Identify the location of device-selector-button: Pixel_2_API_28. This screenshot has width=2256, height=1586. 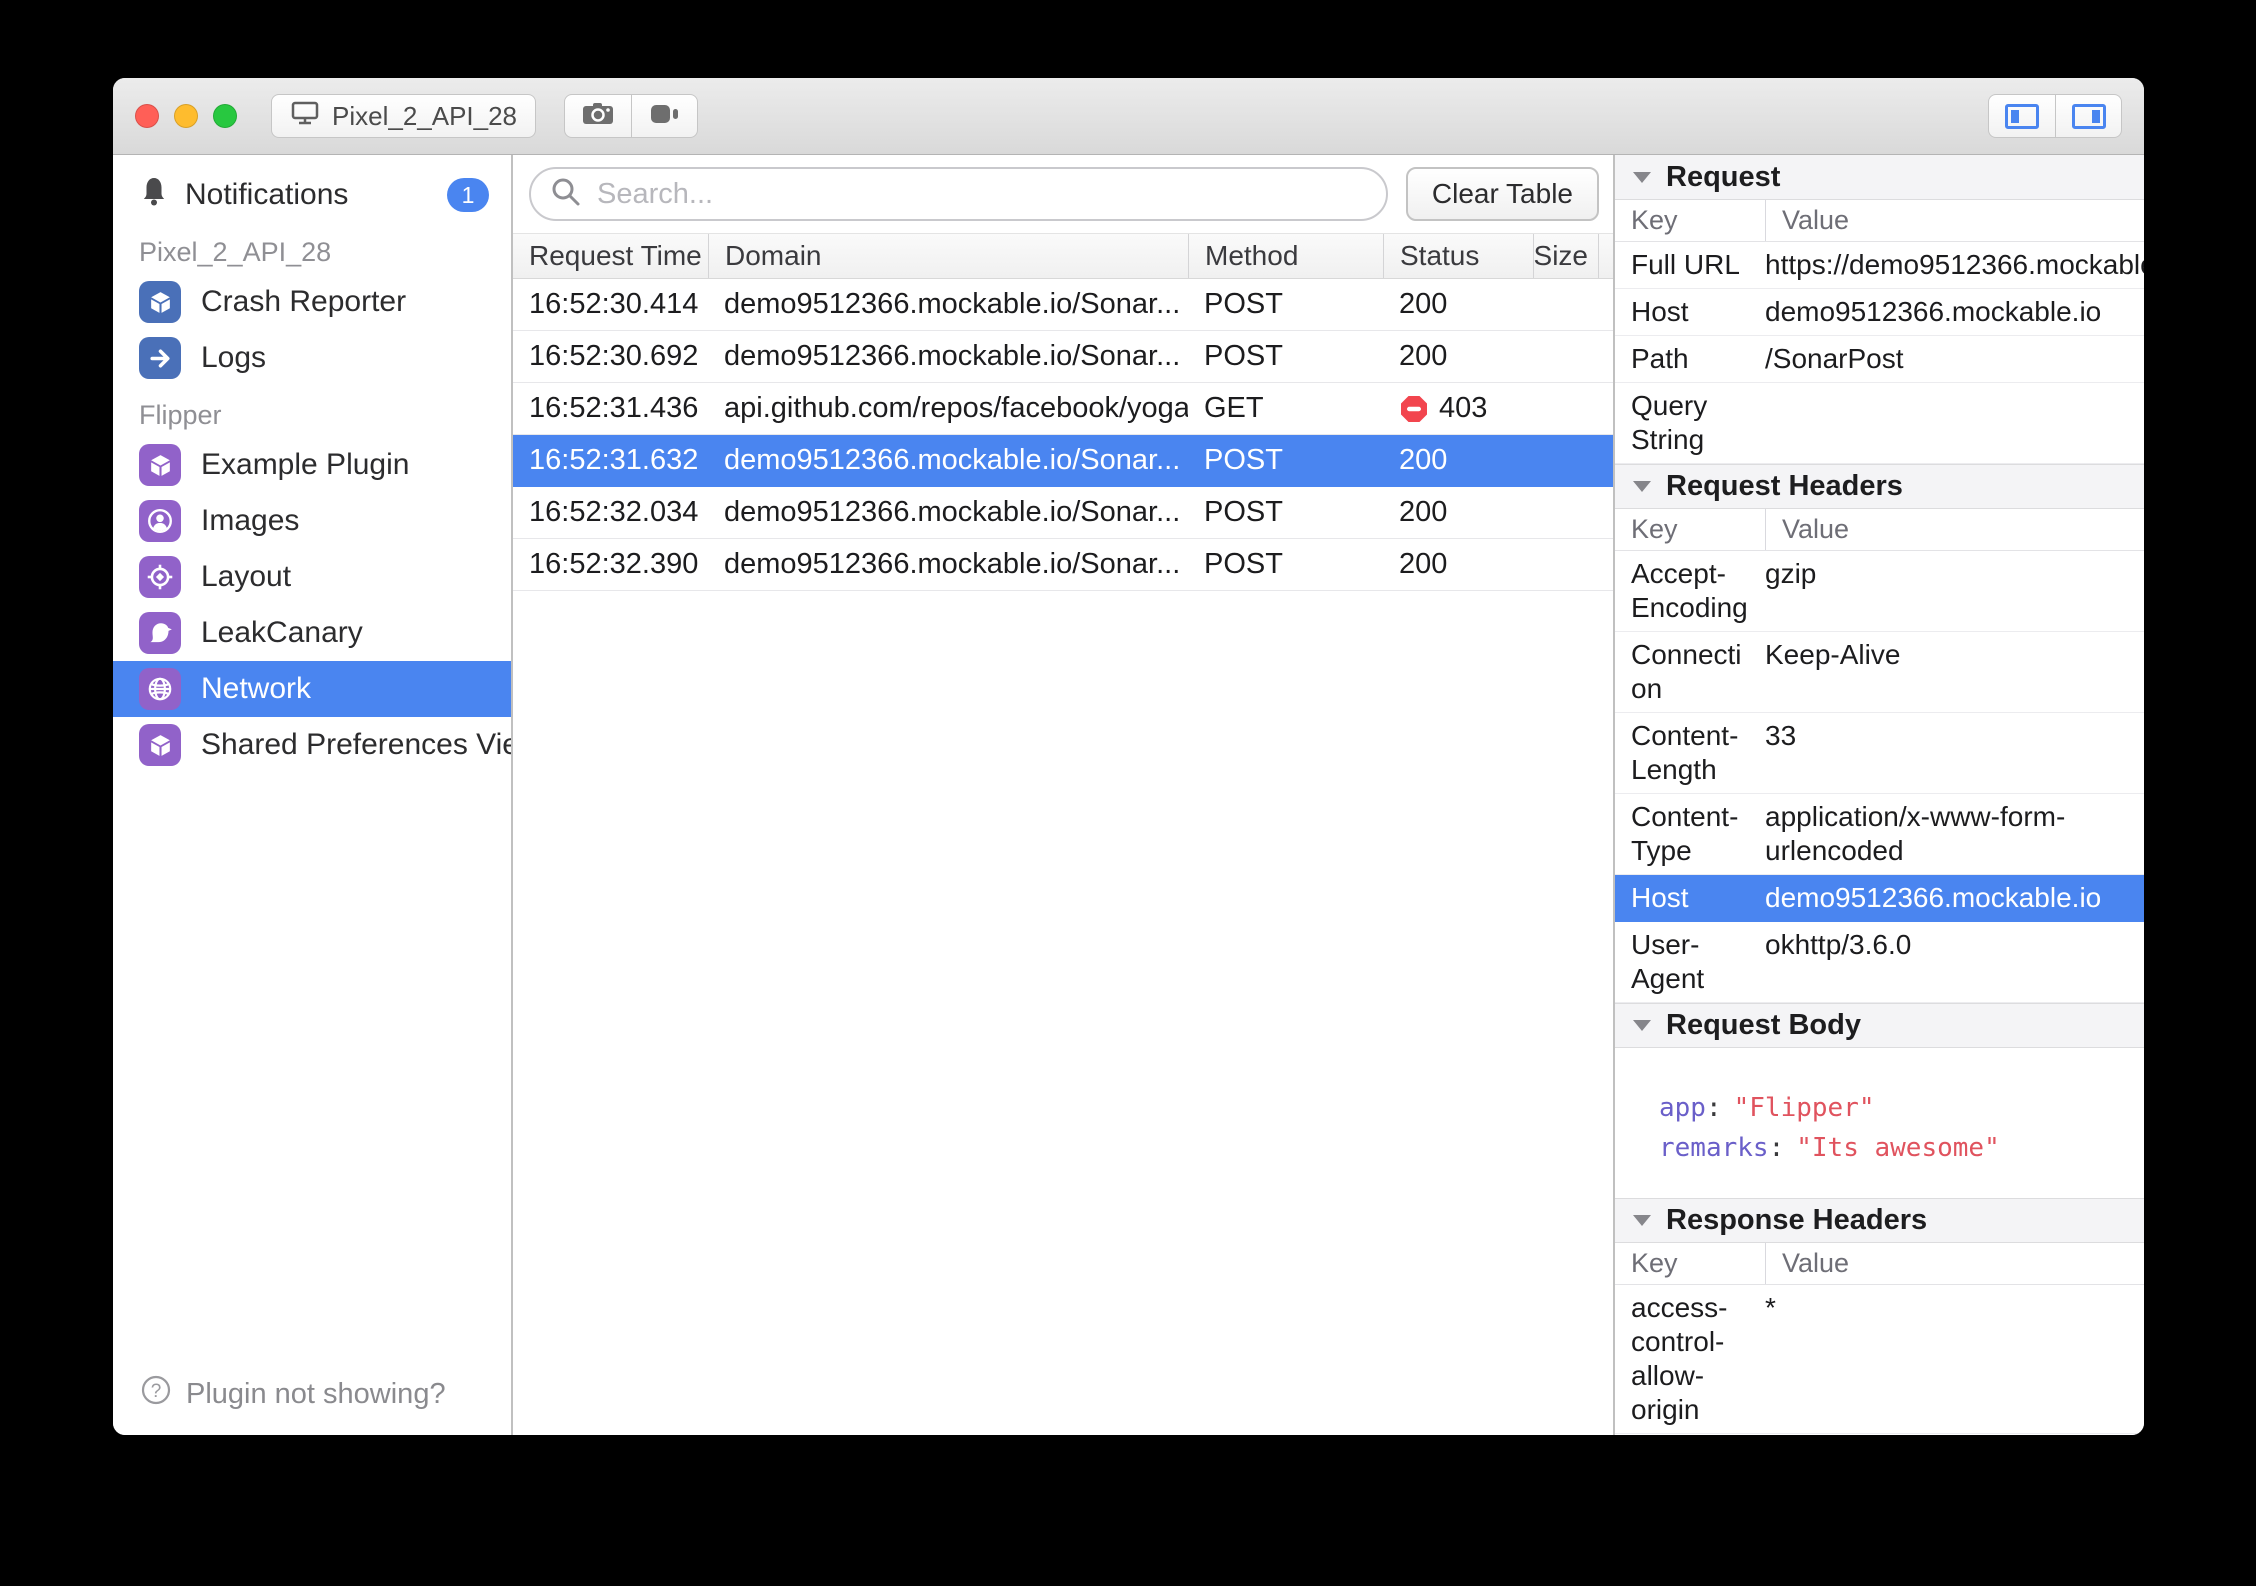
(404, 116).